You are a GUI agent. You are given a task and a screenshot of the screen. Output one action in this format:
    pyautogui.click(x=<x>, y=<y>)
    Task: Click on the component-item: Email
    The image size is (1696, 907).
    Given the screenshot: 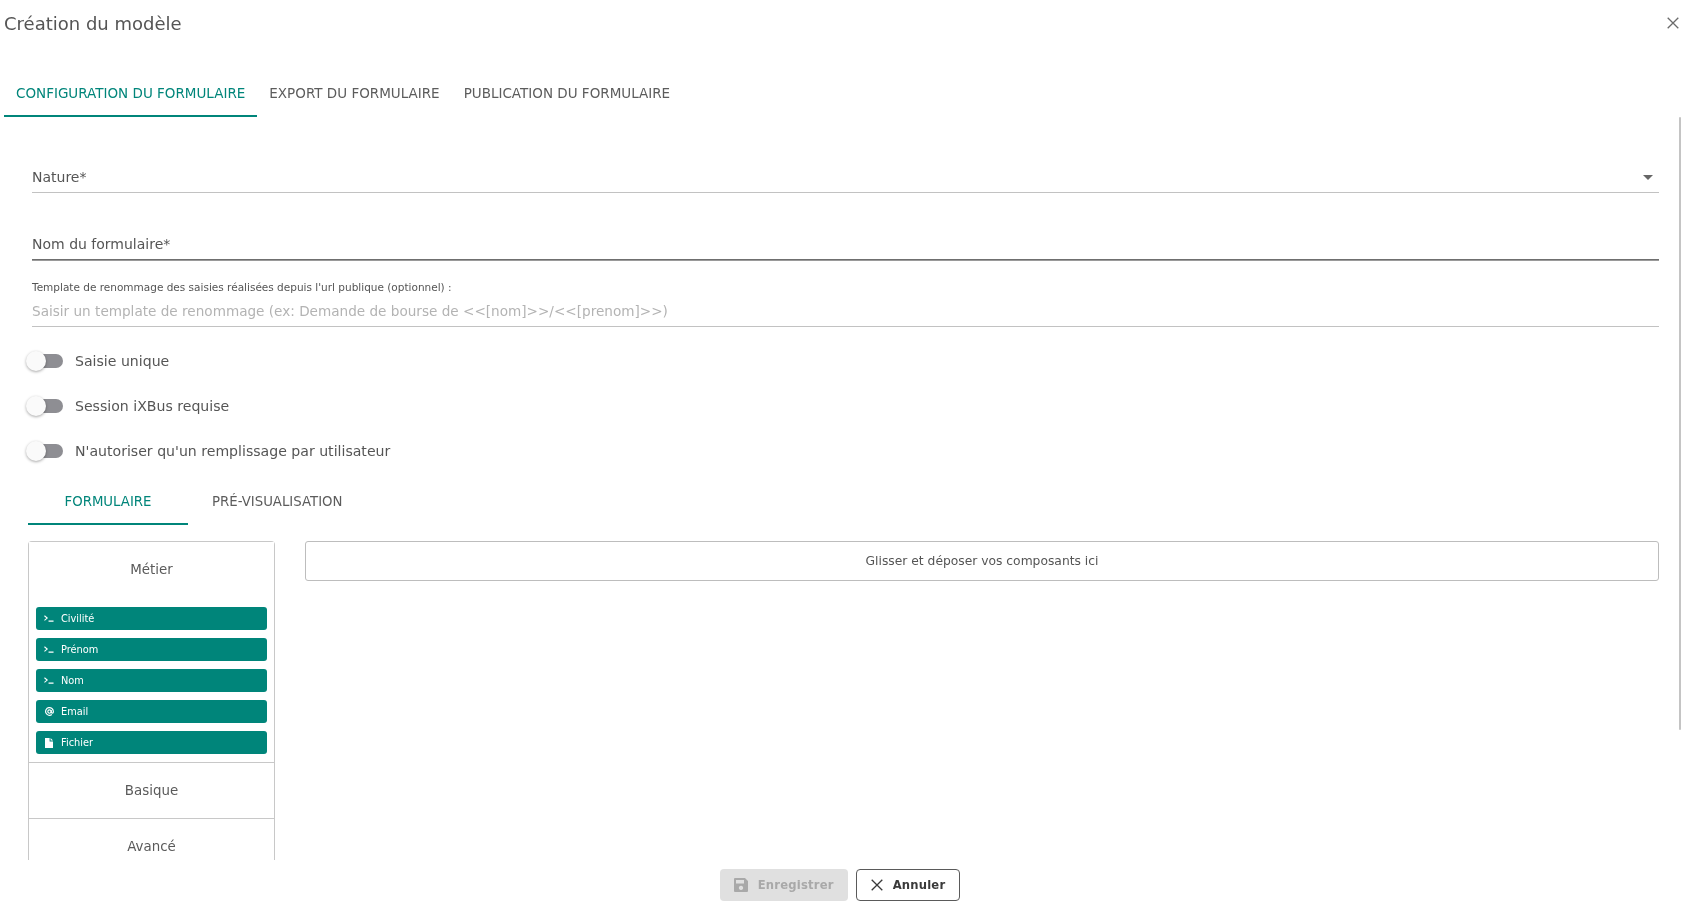 What is the action you would take?
    pyautogui.click(x=151, y=711)
    